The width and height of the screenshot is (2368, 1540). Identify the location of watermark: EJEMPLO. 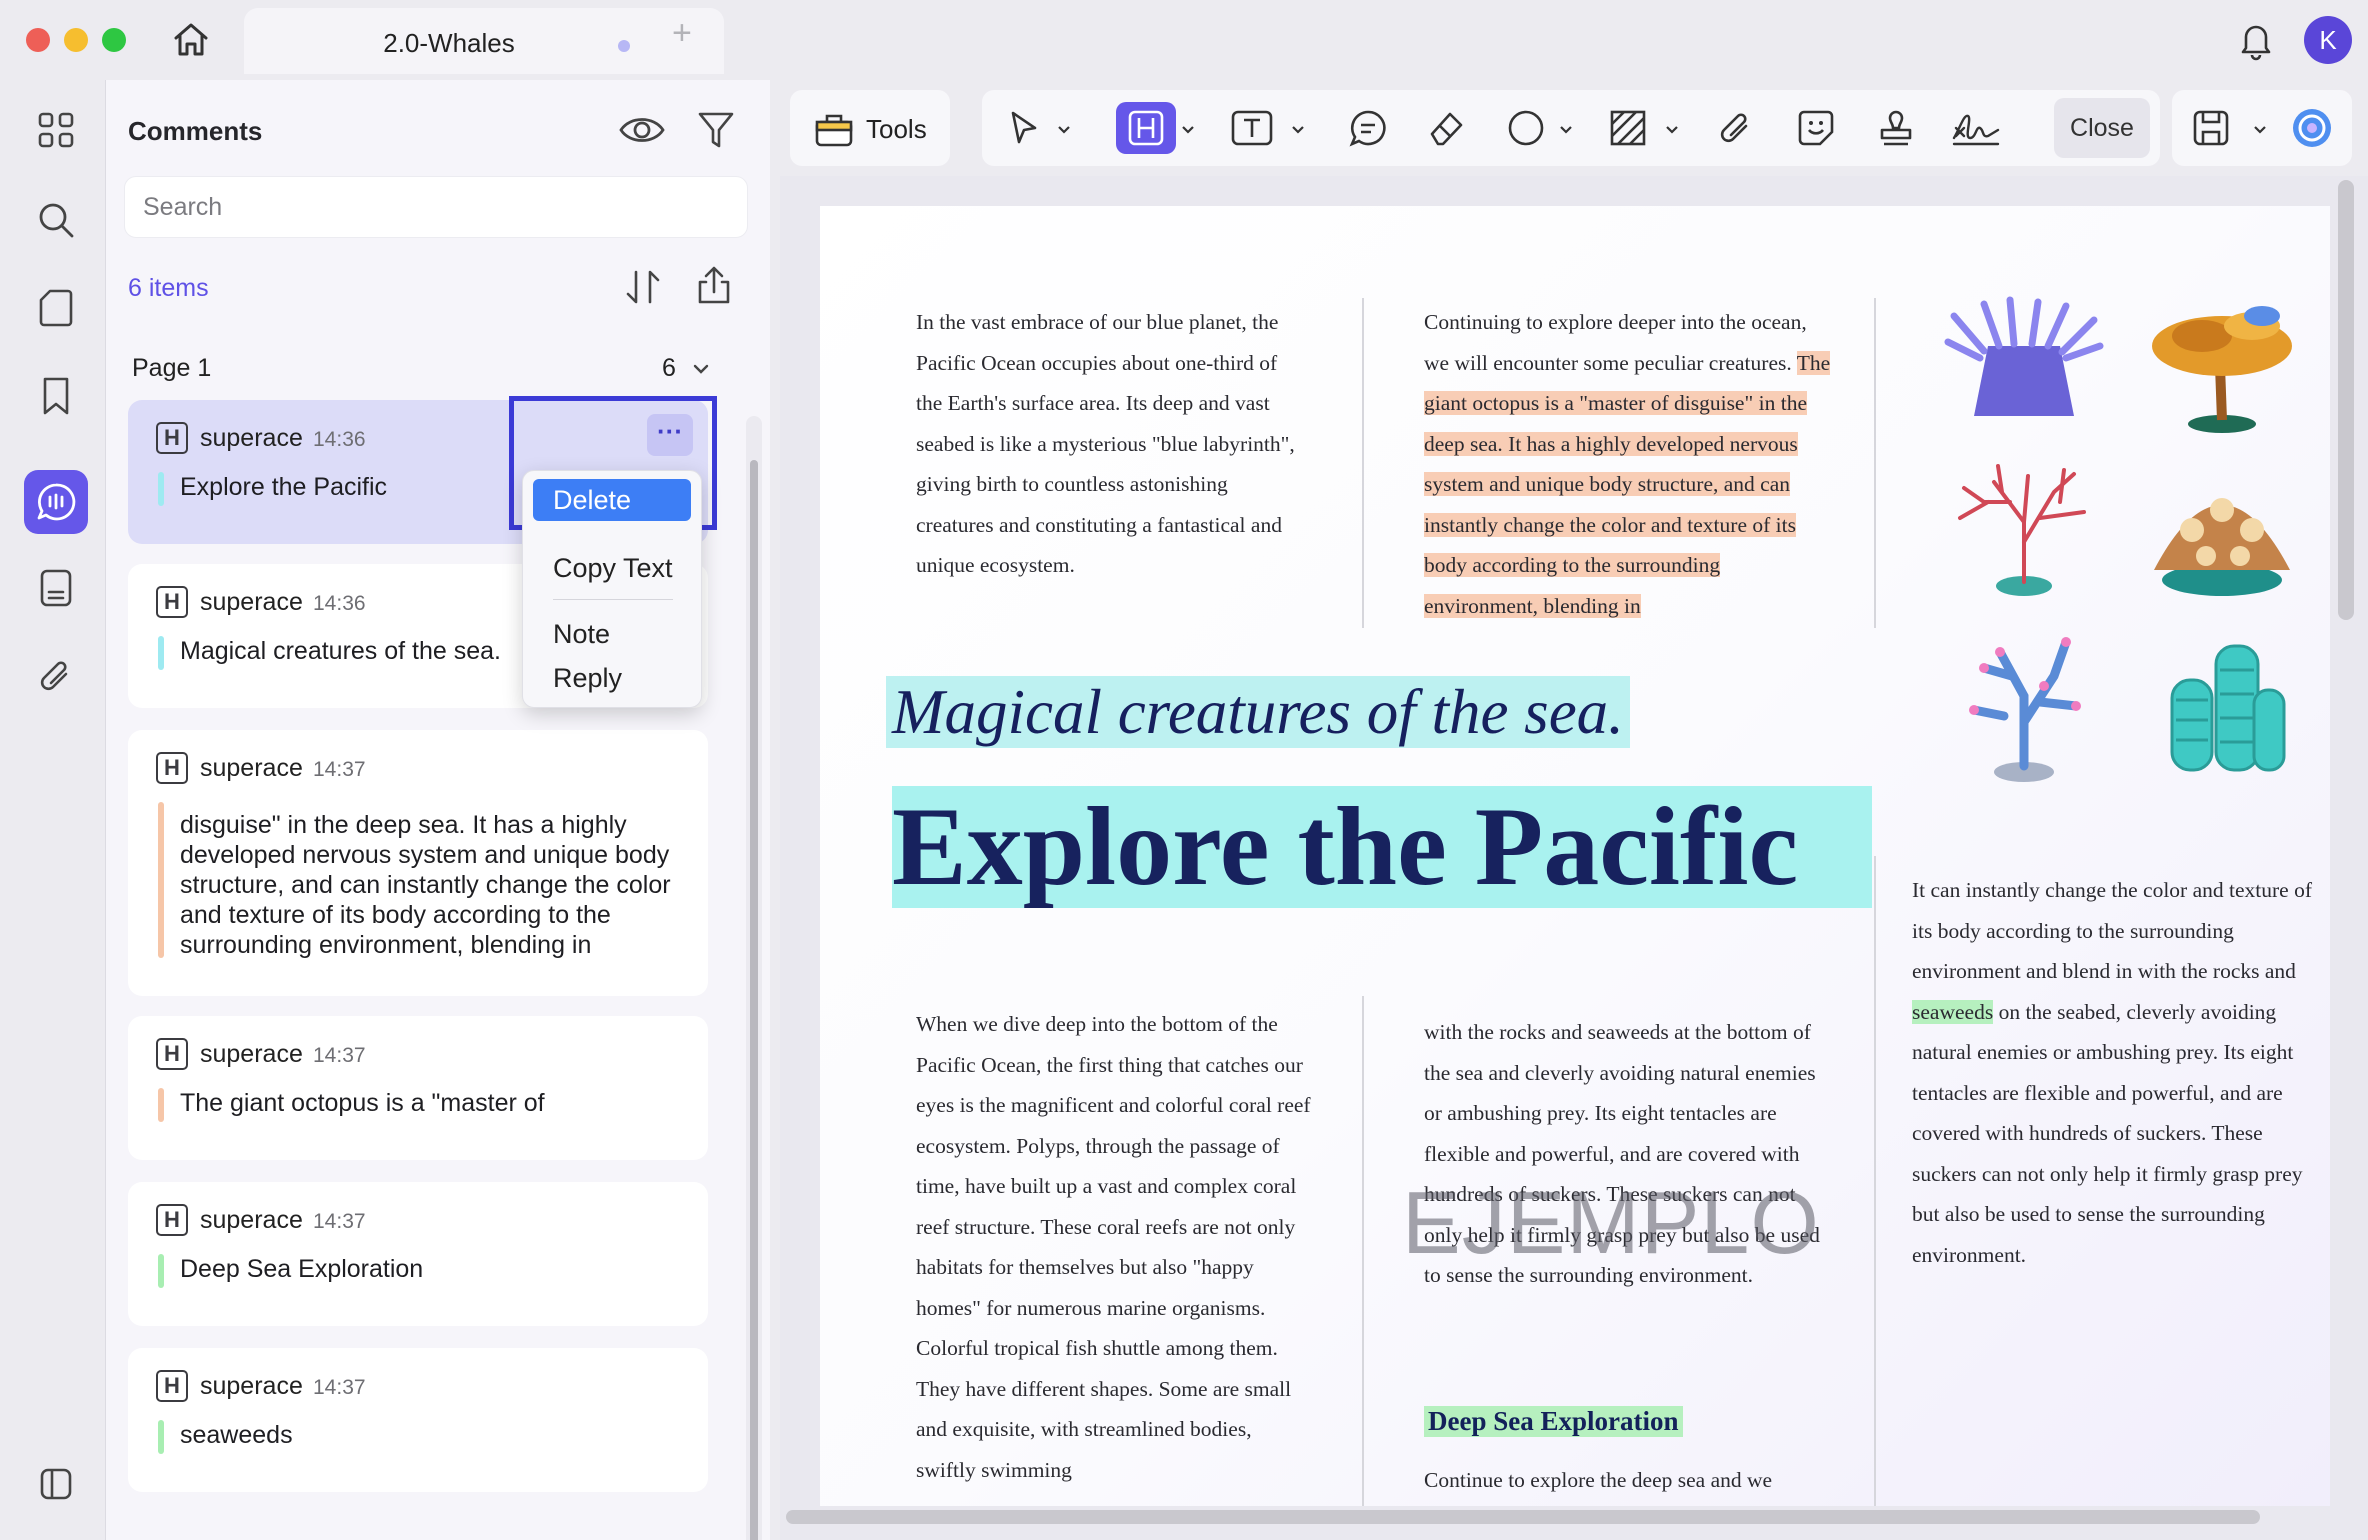
(1611, 1222).